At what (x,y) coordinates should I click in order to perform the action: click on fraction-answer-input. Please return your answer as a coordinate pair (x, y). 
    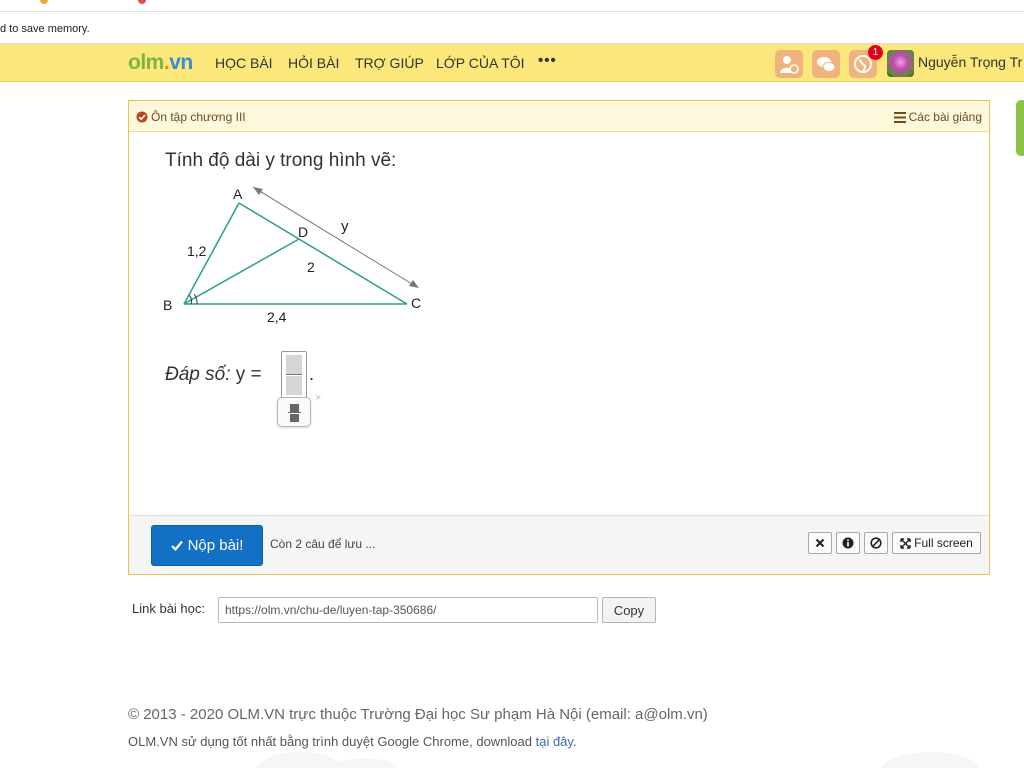
    Looking at the image, I should click on (293, 375).